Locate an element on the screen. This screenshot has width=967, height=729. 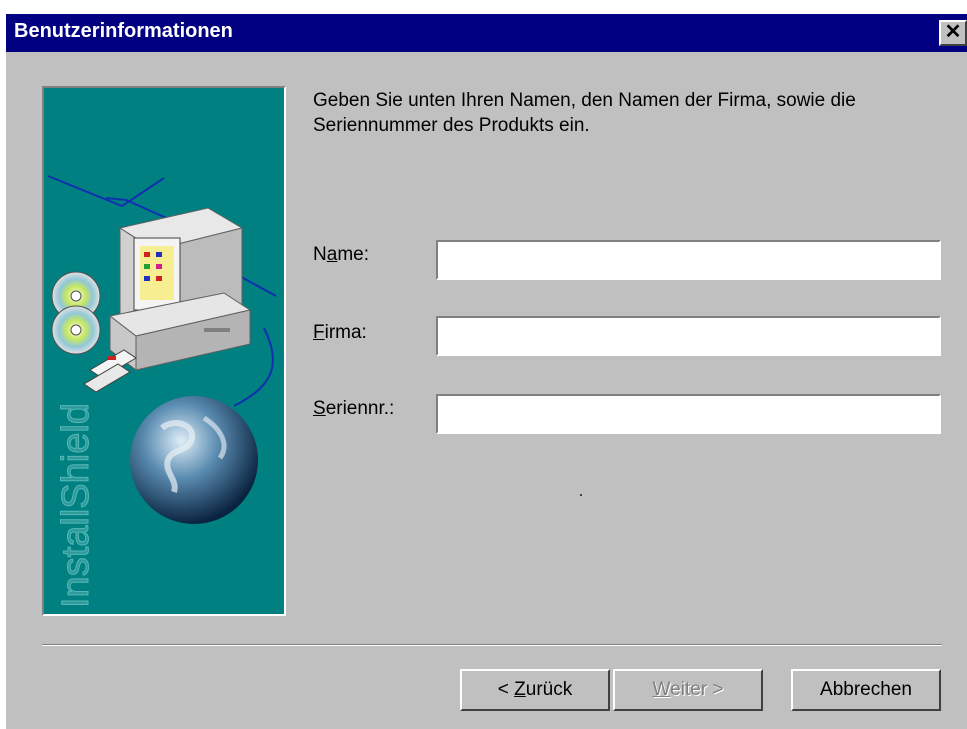
serial-number-label: Seriennr.: is located at coordinates (354, 408).